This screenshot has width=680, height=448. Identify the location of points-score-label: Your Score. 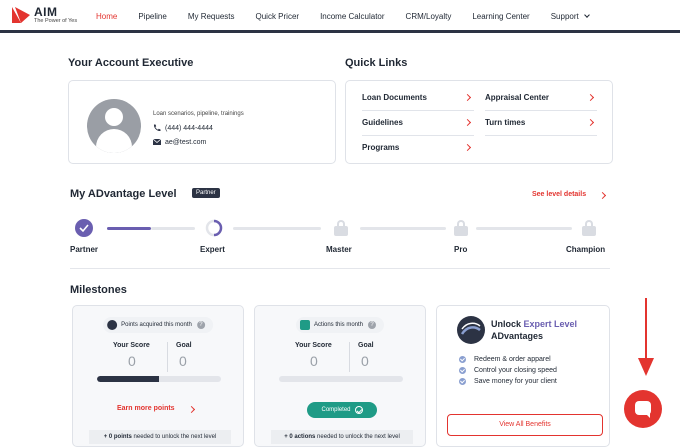
(131, 345).